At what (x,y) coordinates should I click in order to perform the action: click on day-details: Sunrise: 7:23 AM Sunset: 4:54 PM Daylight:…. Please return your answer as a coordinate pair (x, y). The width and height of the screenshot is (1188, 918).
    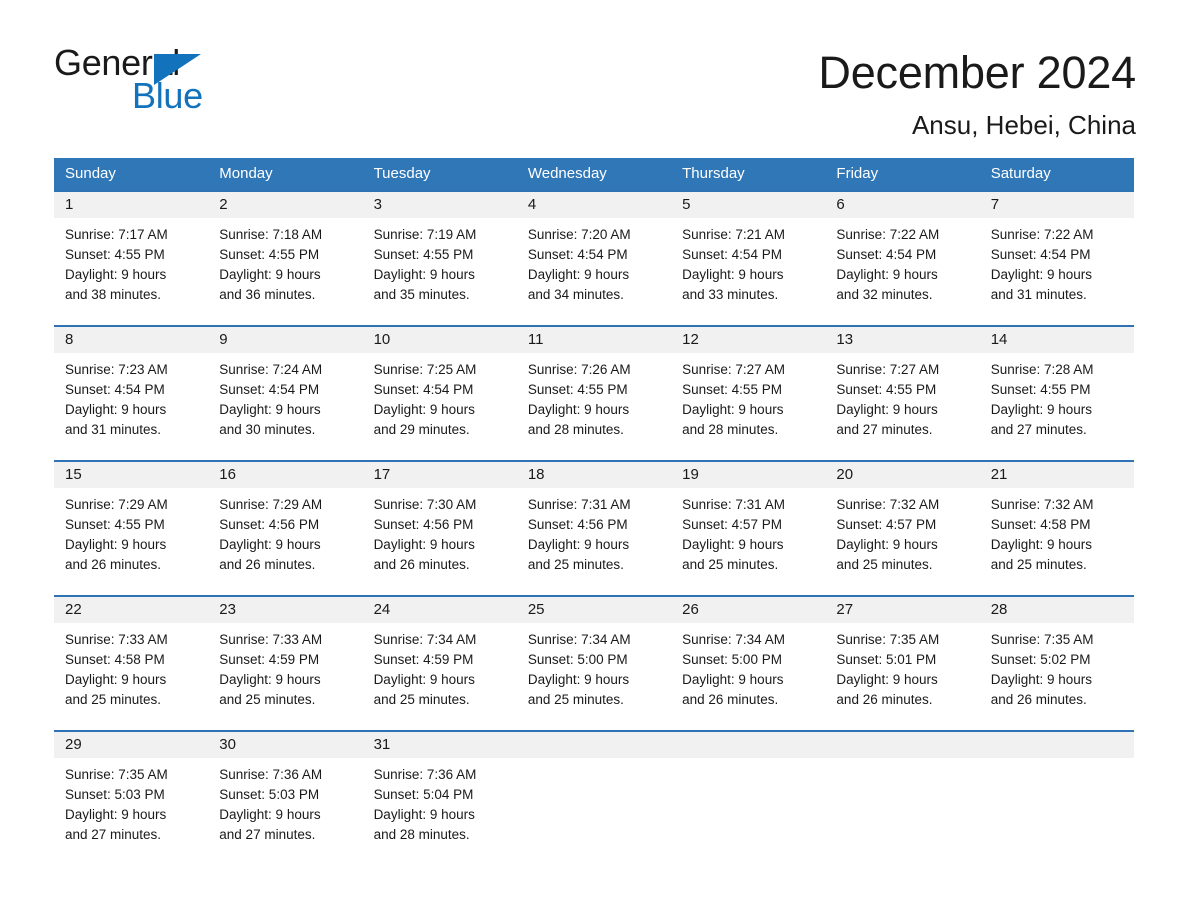
    Looking at the image, I should click on (131, 396).